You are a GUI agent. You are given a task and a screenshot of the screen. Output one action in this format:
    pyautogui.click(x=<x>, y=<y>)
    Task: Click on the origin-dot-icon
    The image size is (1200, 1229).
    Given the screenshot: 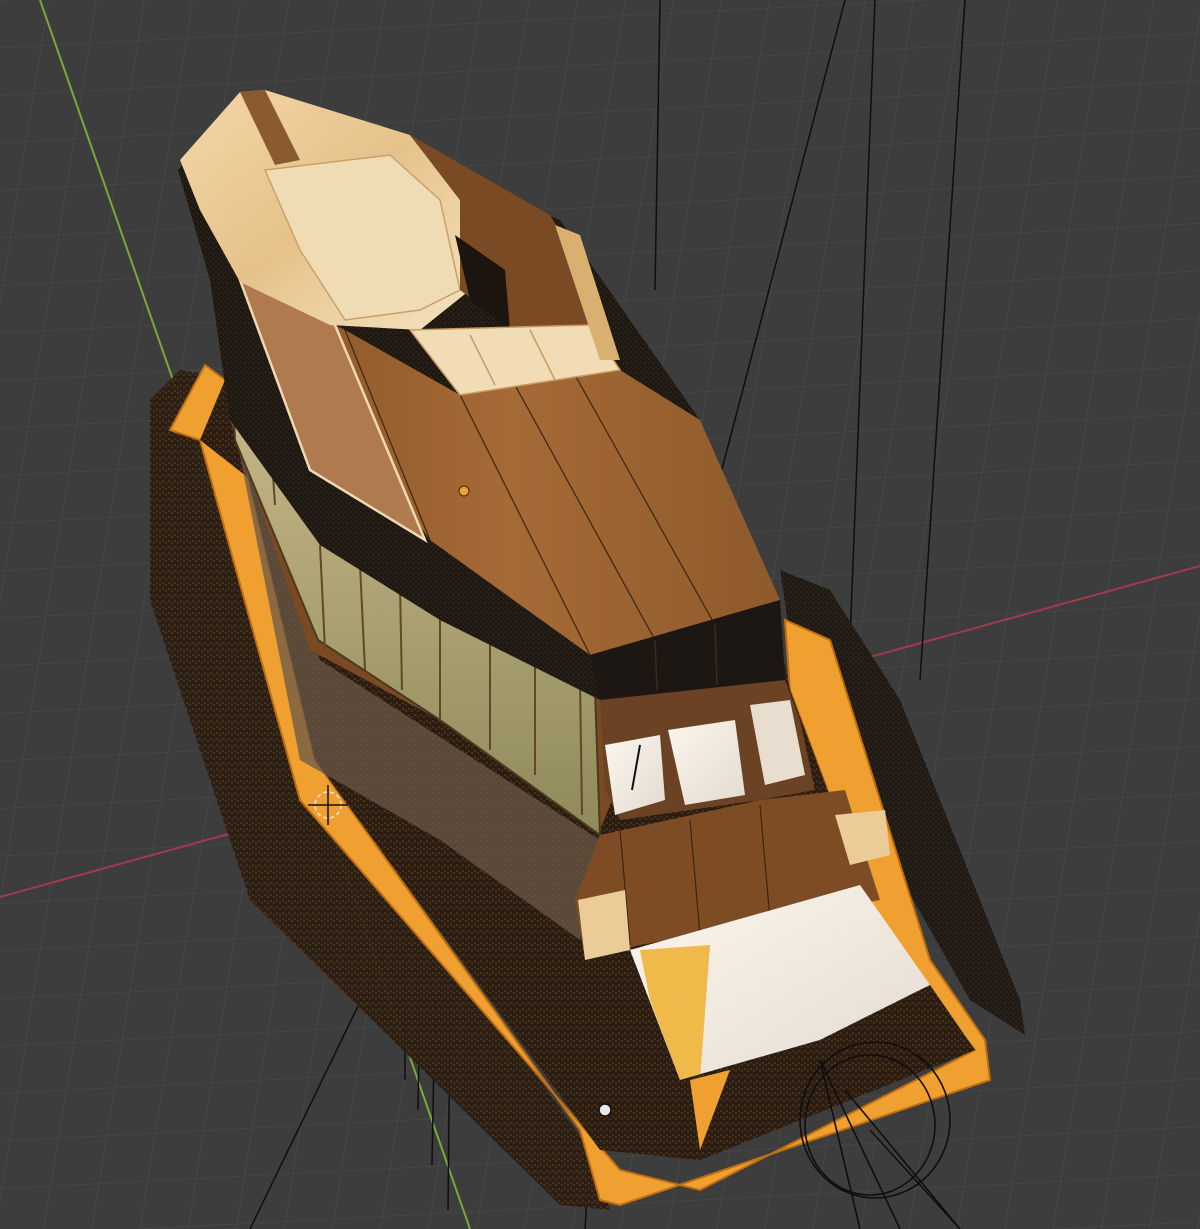 What is the action you would take?
    pyautogui.click(x=464, y=491)
    